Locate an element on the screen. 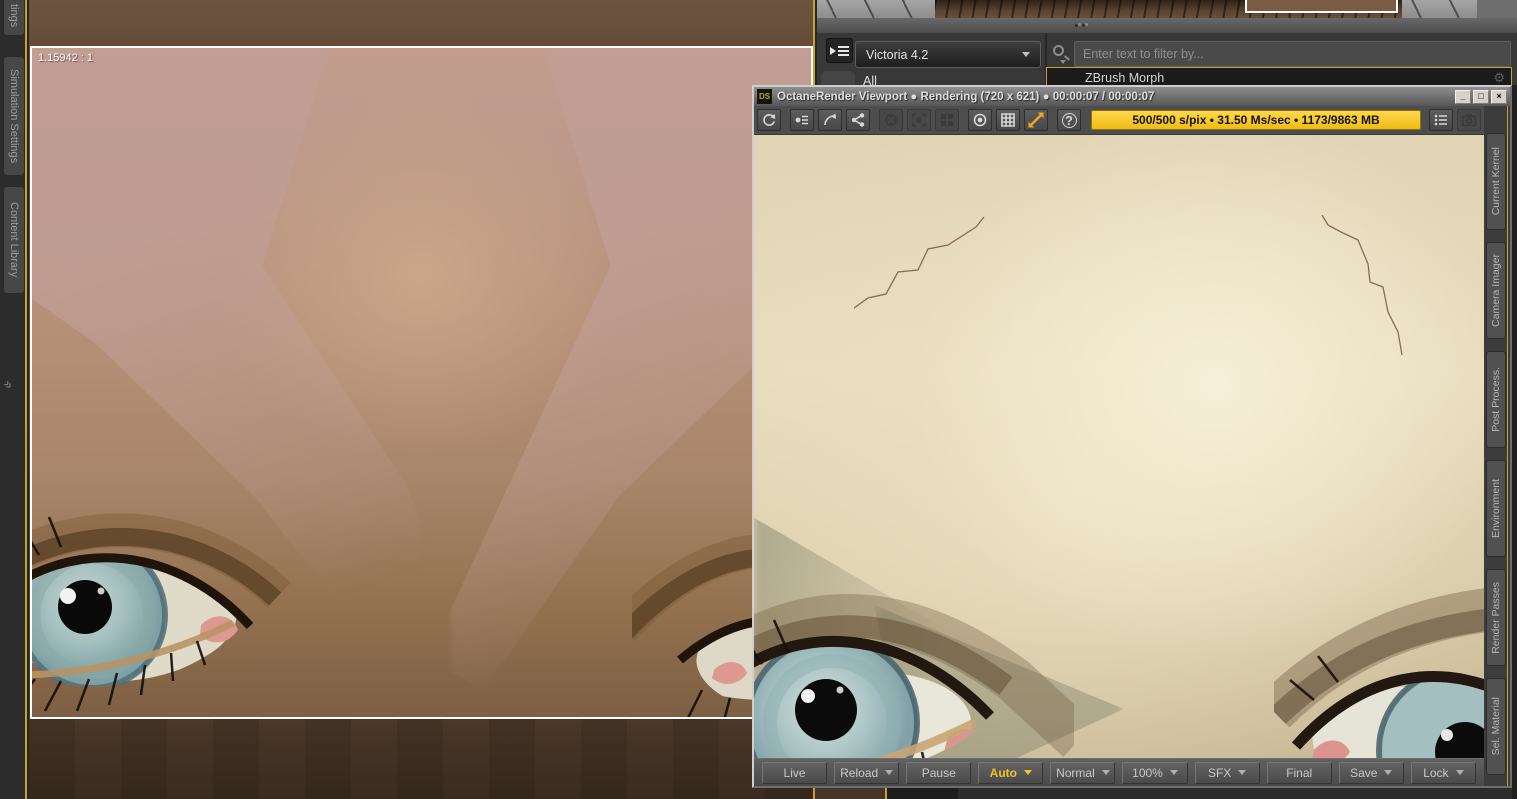  zoom-level-button: 100% is located at coordinates (1155, 772).